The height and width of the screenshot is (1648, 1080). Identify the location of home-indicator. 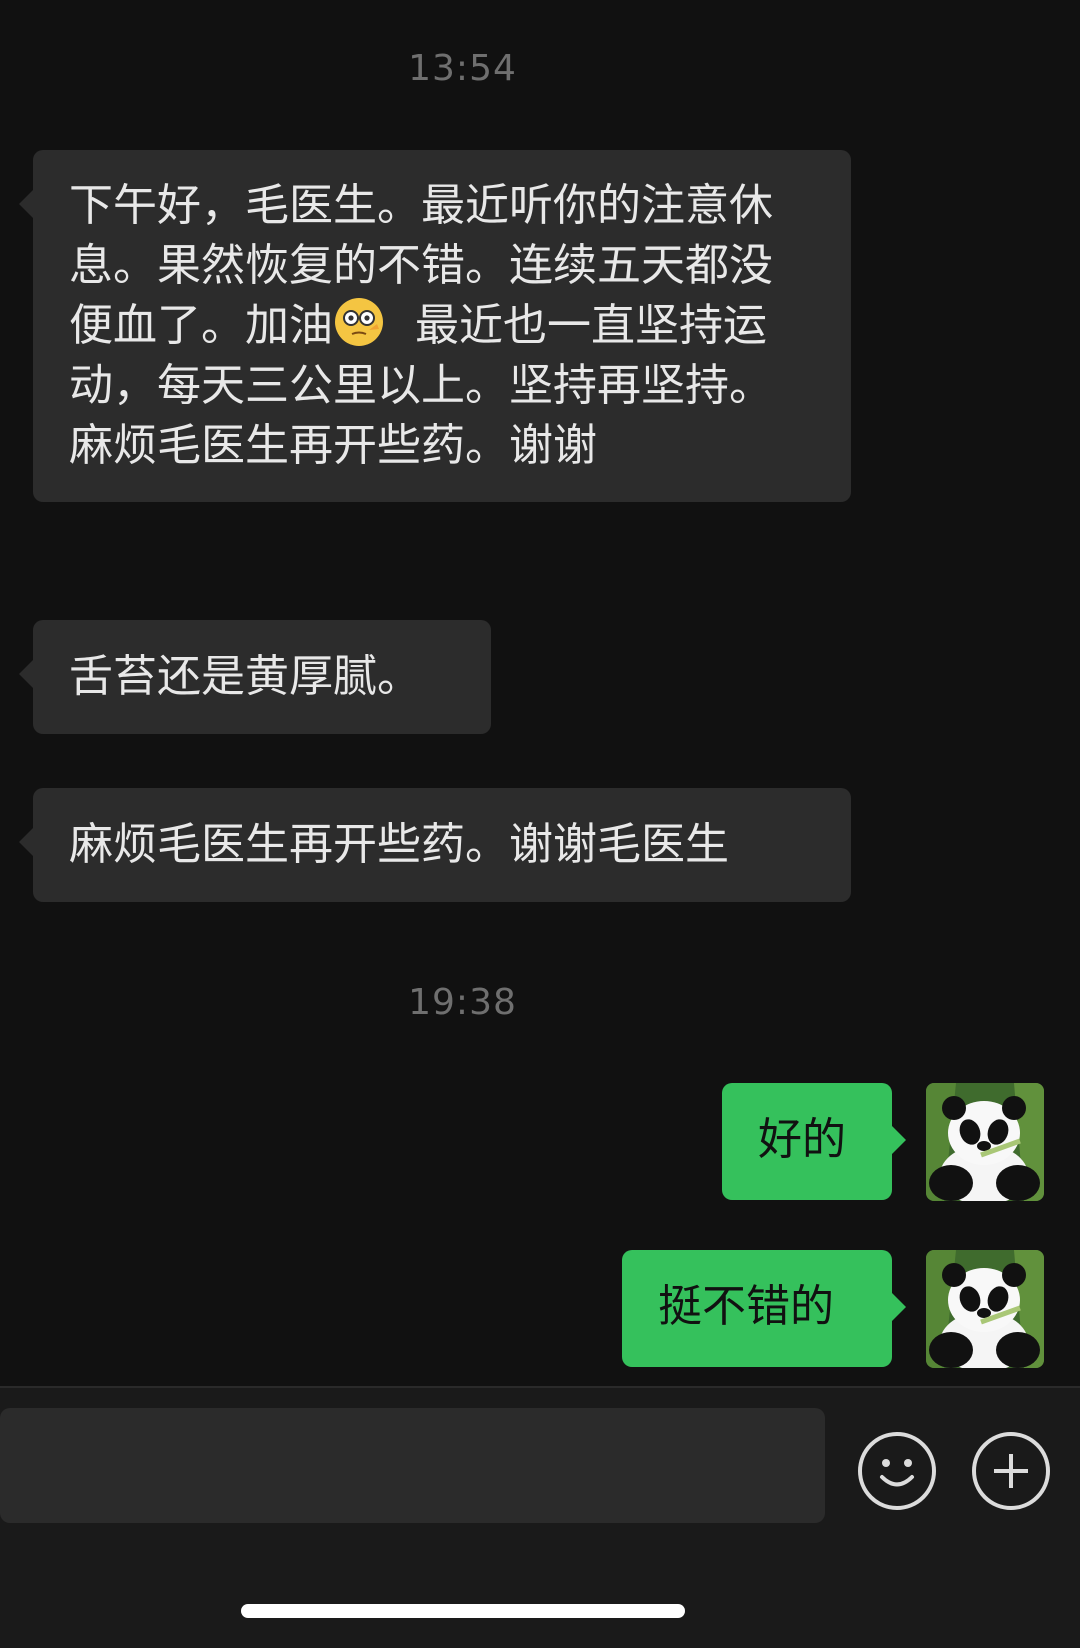
(463, 1611).